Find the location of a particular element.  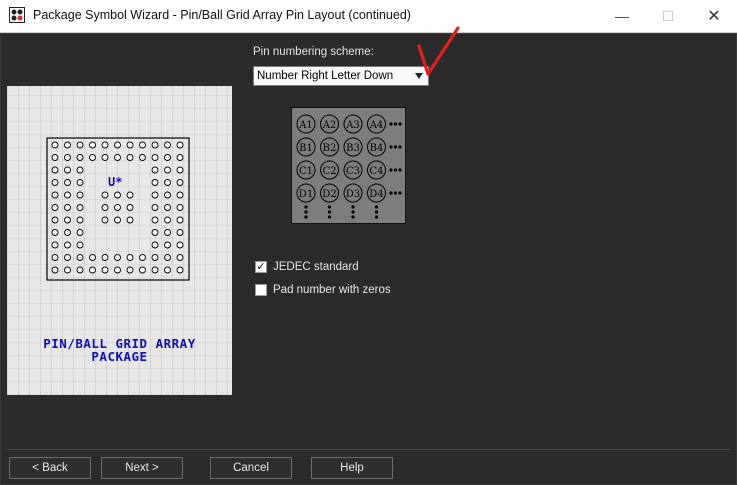

pin-label: C2 is located at coordinates (329, 171).